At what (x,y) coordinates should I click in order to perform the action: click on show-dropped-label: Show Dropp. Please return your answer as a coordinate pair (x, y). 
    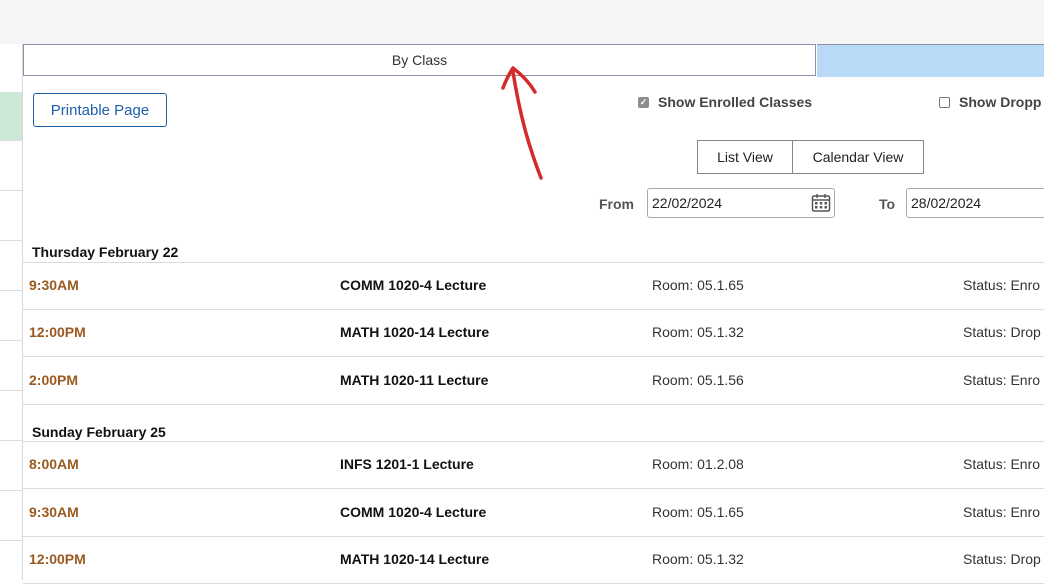
    Looking at the image, I should click on (1000, 102).